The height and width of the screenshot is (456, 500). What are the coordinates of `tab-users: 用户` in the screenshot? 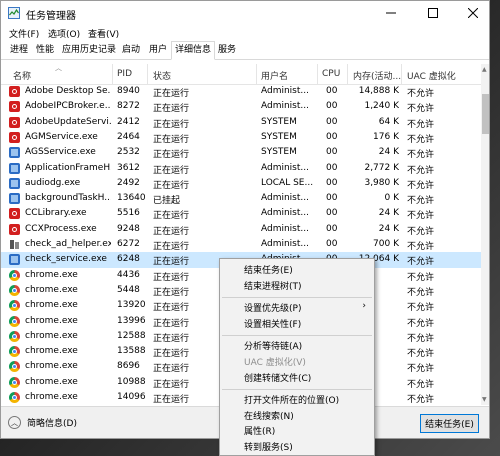 It's located at (158, 50).